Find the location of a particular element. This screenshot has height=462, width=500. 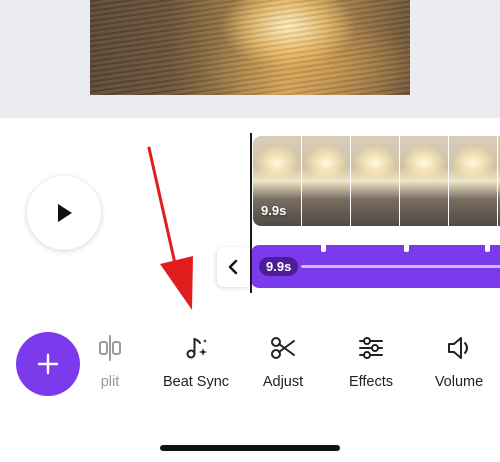

play-icon is located at coordinates (65, 213).